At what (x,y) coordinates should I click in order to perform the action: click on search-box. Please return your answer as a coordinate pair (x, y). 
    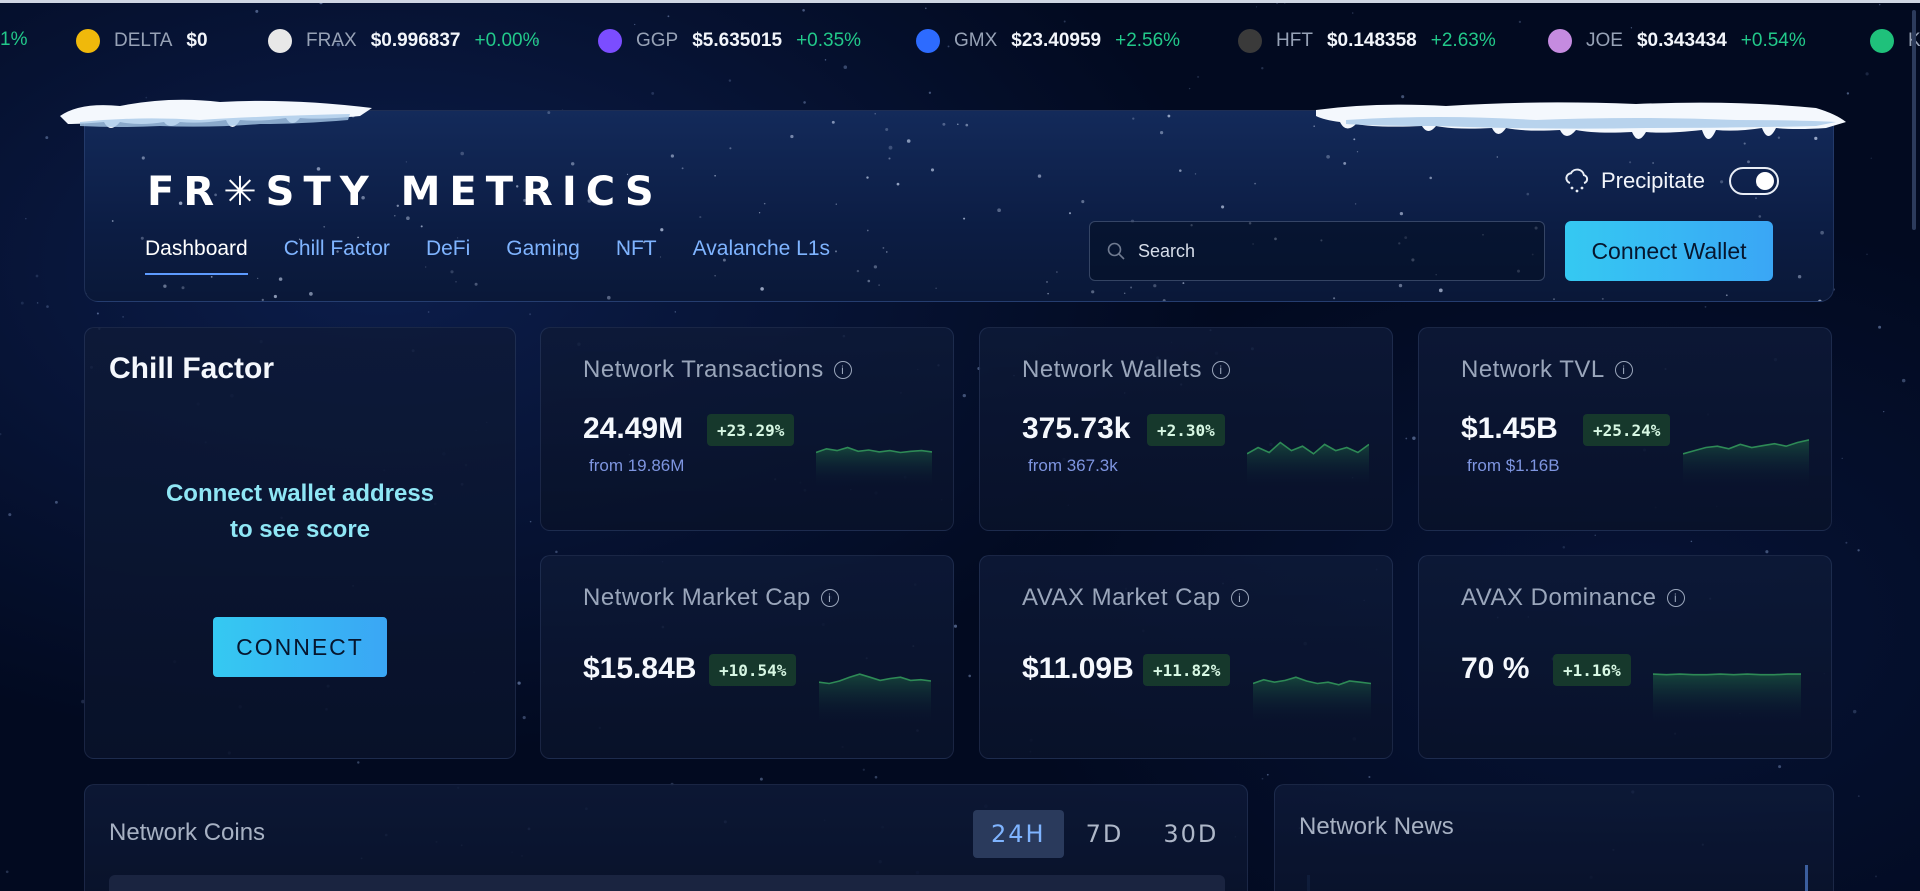
    Looking at the image, I should click on (1317, 251).